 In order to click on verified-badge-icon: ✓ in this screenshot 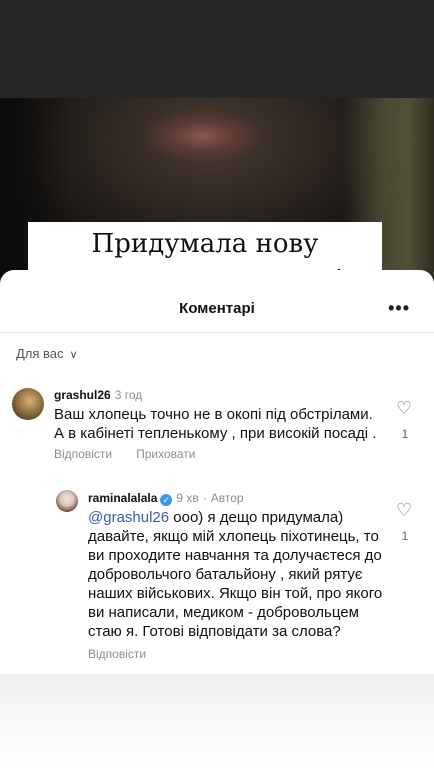, I will do `click(166, 500)`.